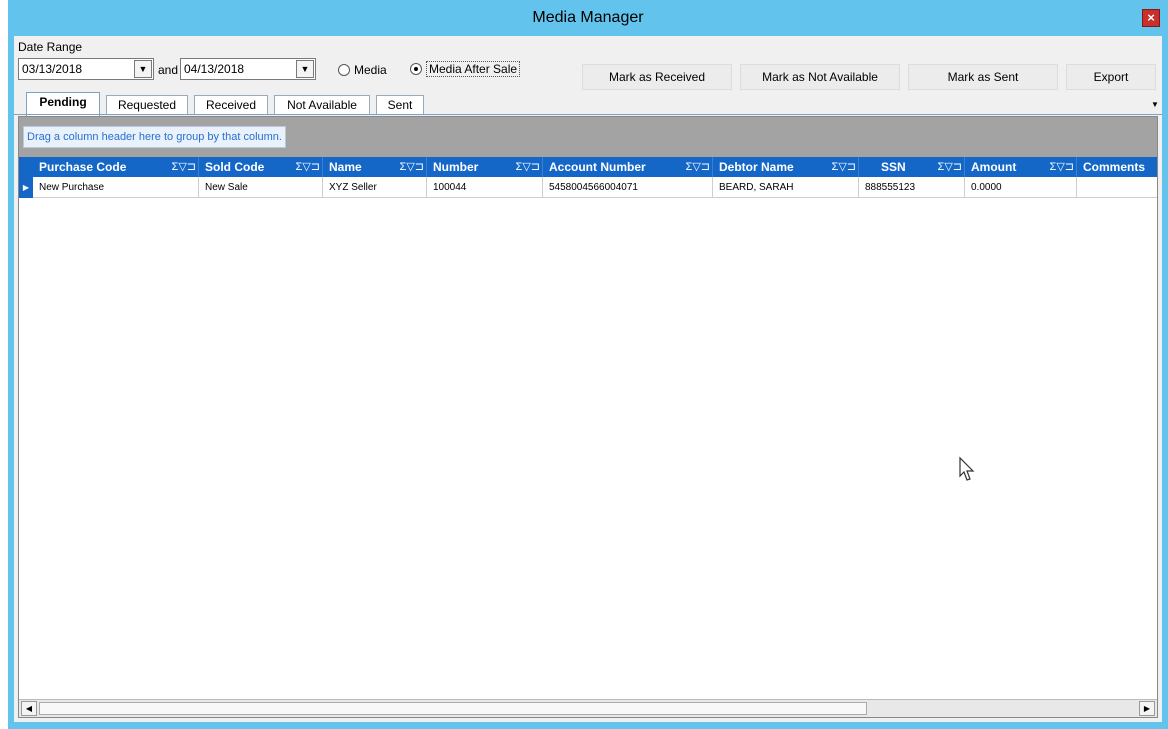 Image resolution: width=1168 pixels, height=729 pixels. Describe the element at coordinates (1155, 104) in the screenshot. I see `tab-overflow-icon: ▼` at that location.